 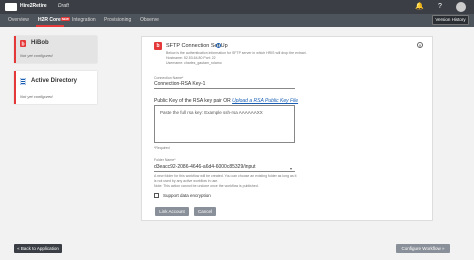 What do you see at coordinates (205, 211) in the screenshot?
I see `cancel-button: Cancel` at bounding box center [205, 211].